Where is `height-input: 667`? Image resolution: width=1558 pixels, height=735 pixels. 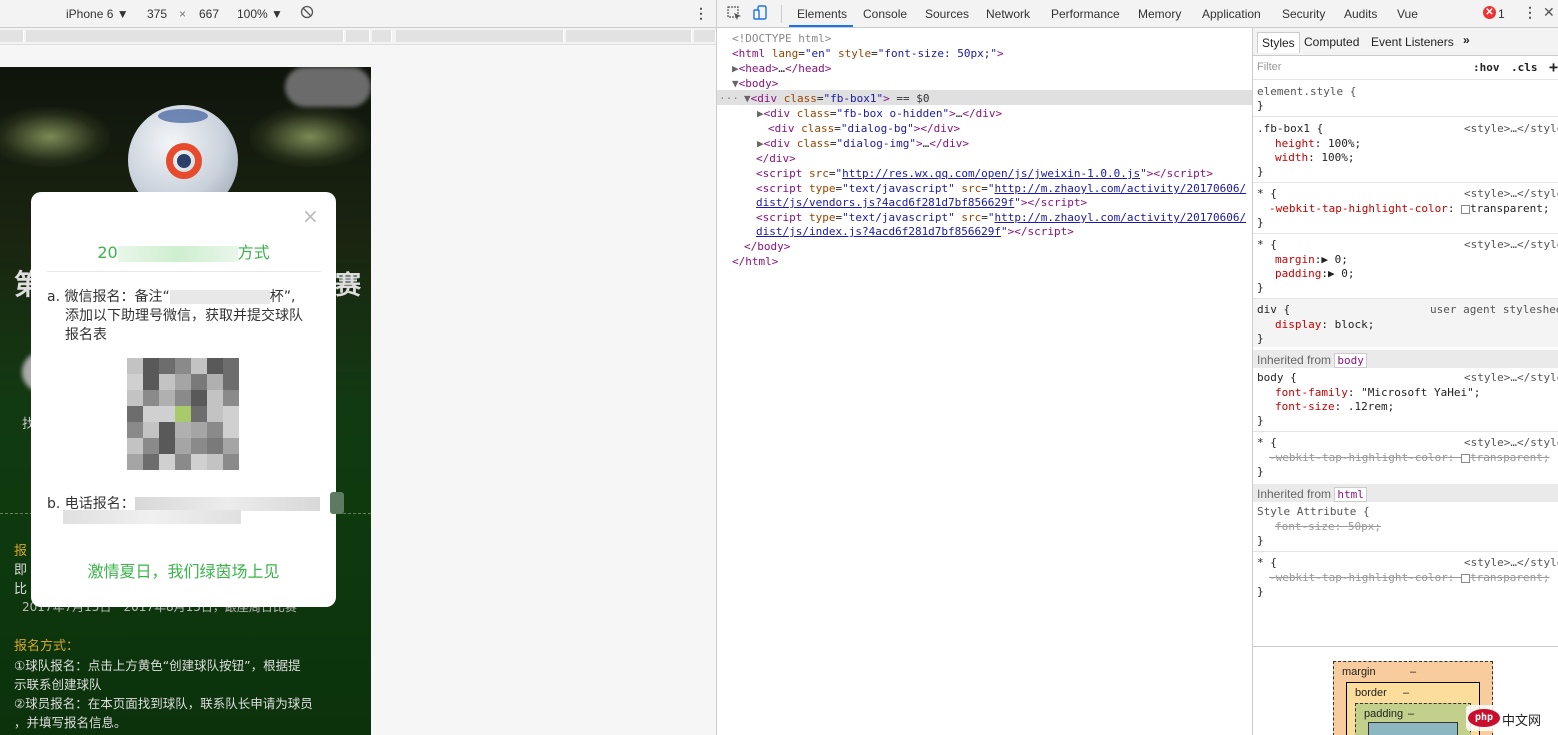
height-input: 667 is located at coordinates (209, 14).